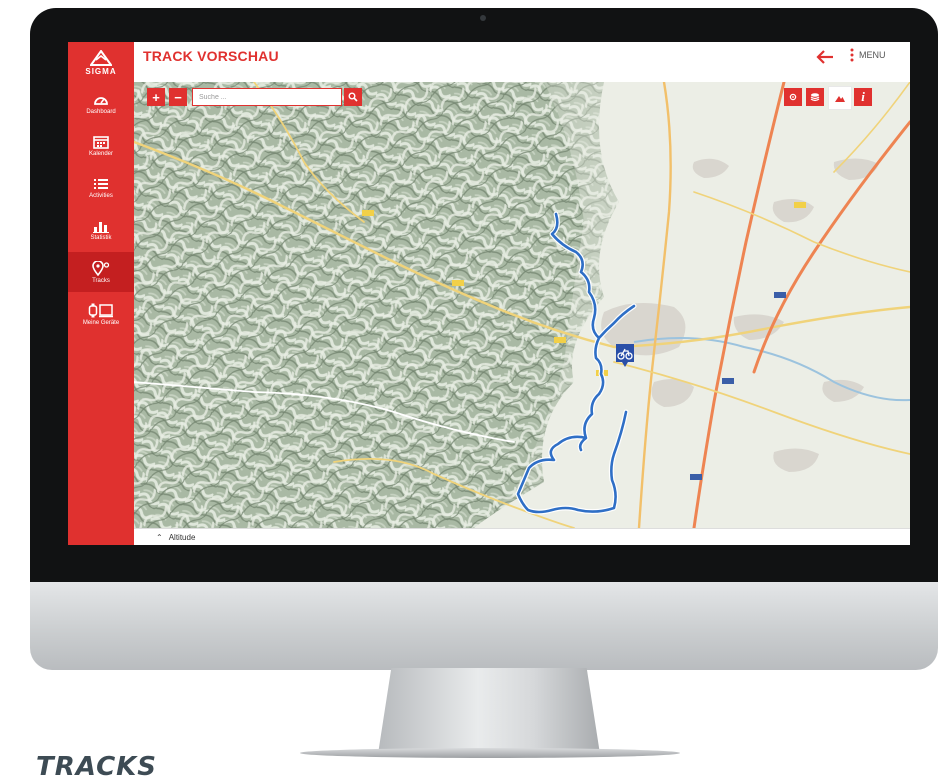 Image resolution: width=939 pixels, height=782 pixels. What do you see at coordinates (101, 154) in the screenshot?
I see `sidebar-item-label: Kalender` at bounding box center [101, 154].